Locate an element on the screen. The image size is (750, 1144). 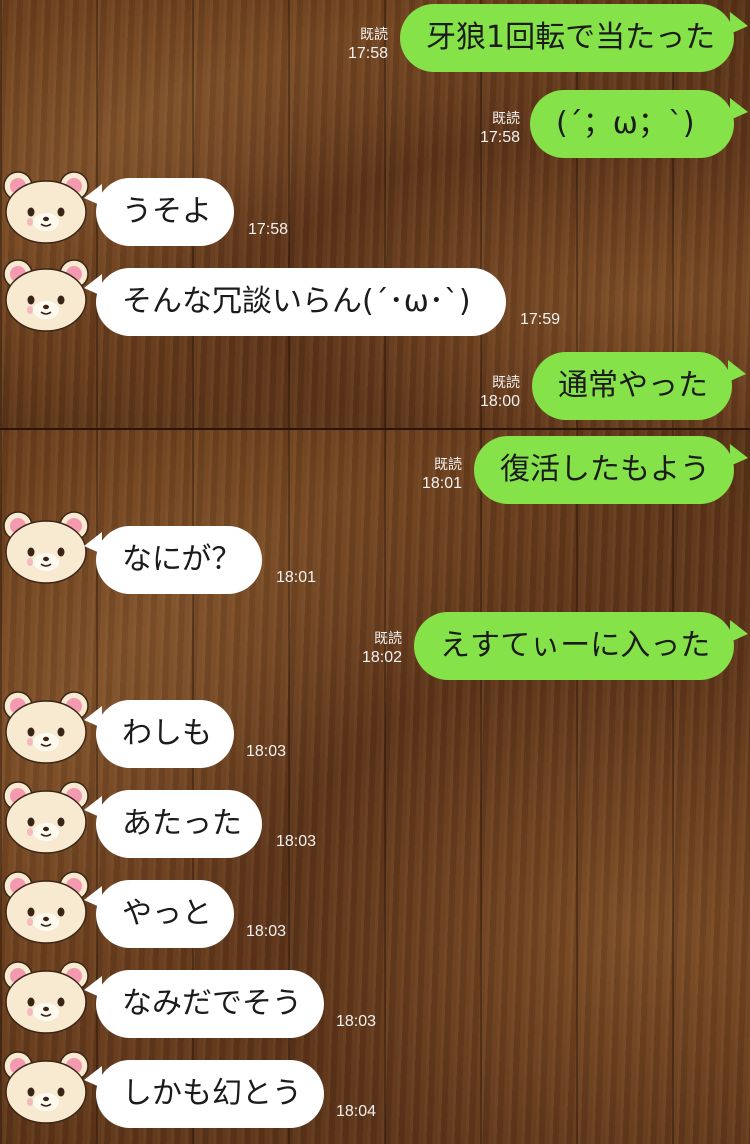
message-bubble-outgoing: 通常やった is located at coordinates (632, 386).